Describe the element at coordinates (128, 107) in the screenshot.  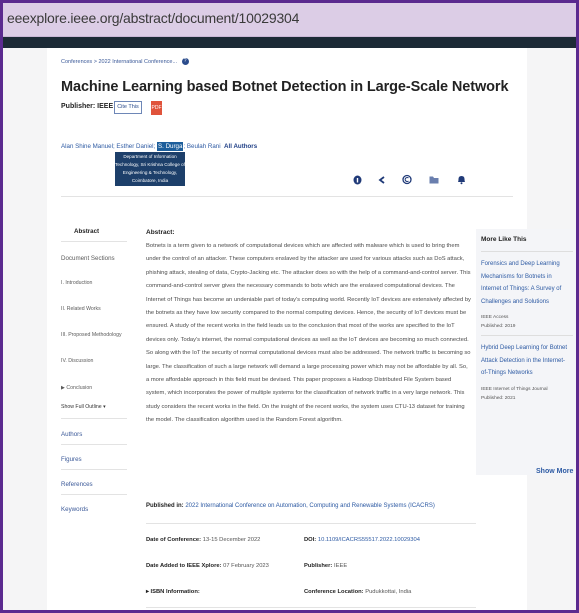
I see `cite-this-button: Cite This` at that location.